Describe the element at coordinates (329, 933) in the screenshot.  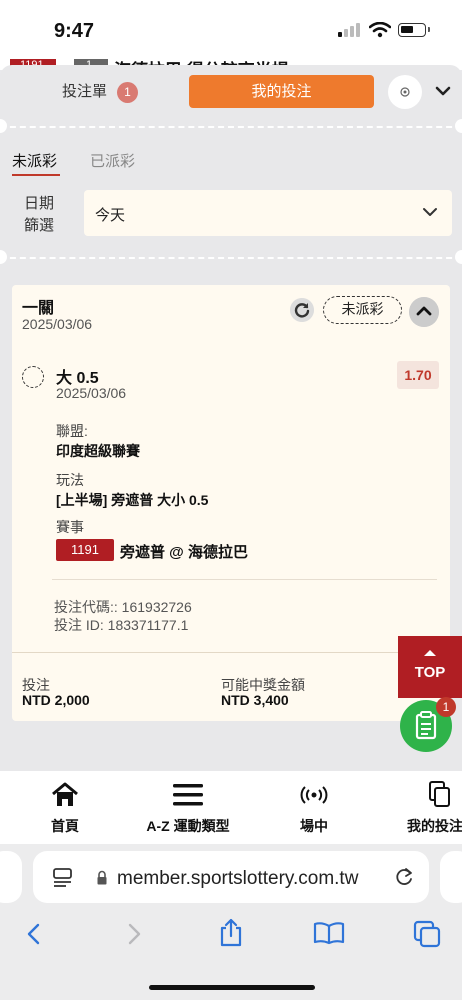
I see `bookmarks-icon` at that location.